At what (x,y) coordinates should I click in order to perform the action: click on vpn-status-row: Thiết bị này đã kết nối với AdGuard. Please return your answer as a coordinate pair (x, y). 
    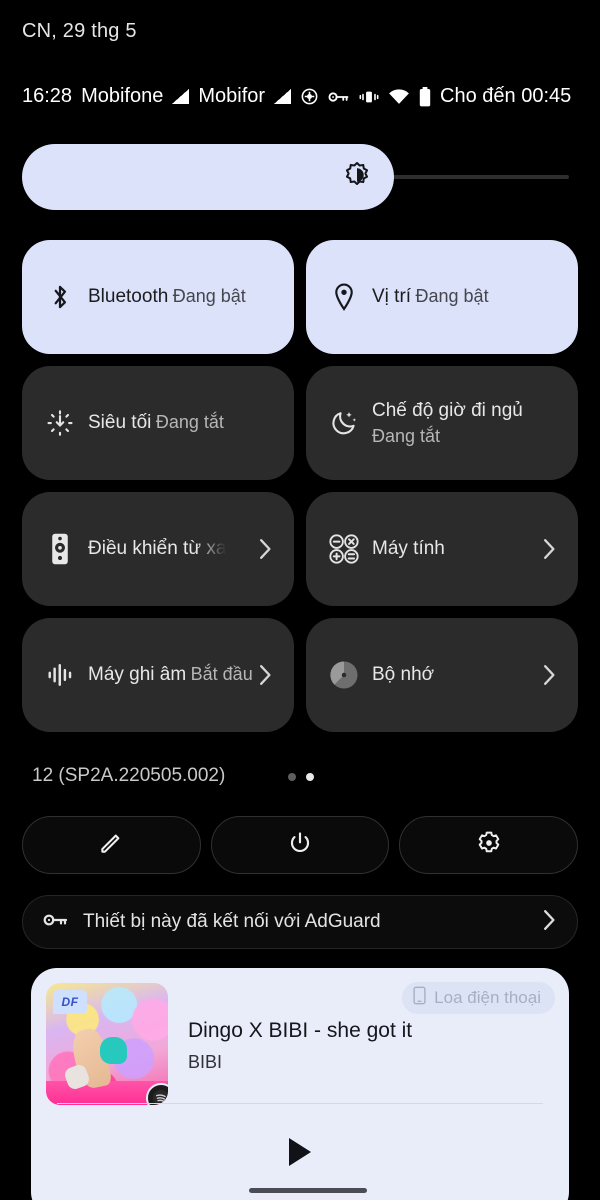
    Looking at the image, I should click on (300, 922).